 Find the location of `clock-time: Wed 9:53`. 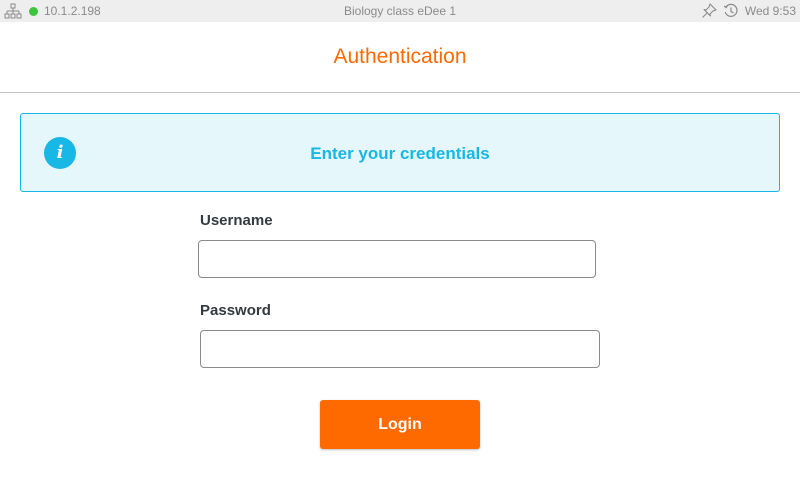

clock-time: Wed 9:53 is located at coordinates (770, 11).